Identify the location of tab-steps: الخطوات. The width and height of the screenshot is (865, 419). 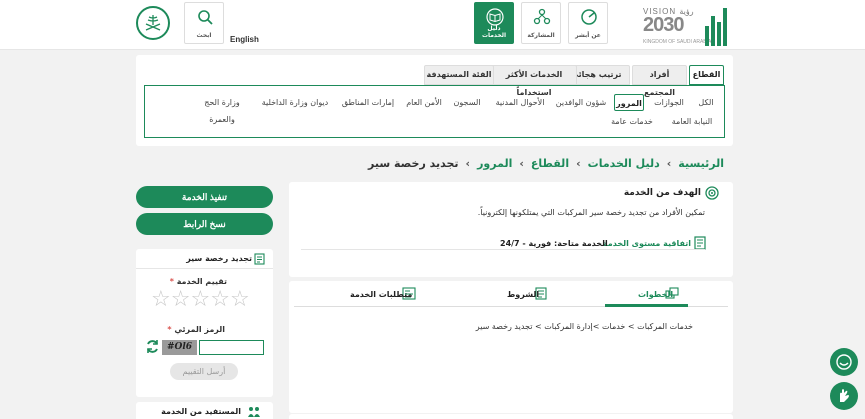
(655, 294).